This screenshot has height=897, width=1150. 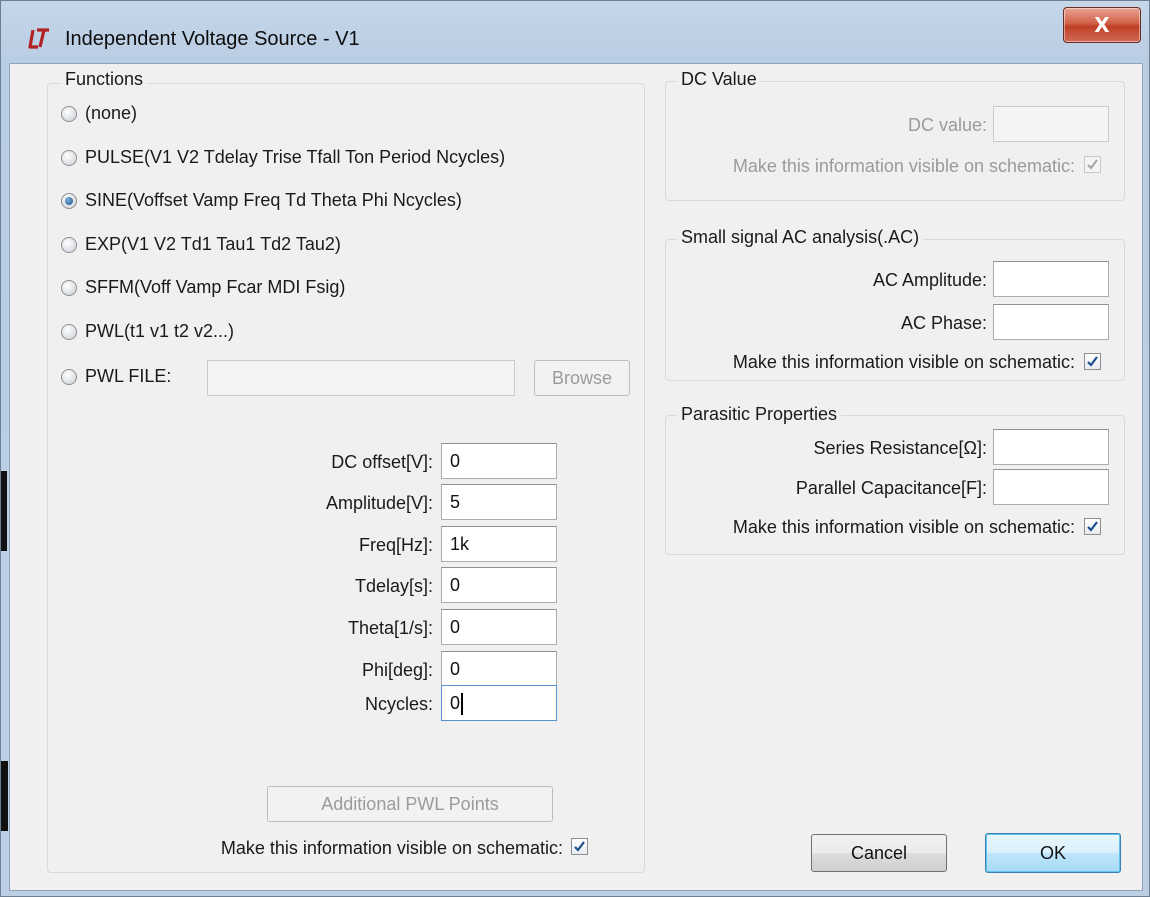 What do you see at coordinates (582, 378) in the screenshot?
I see `browse-button: Browse` at bounding box center [582, 378].